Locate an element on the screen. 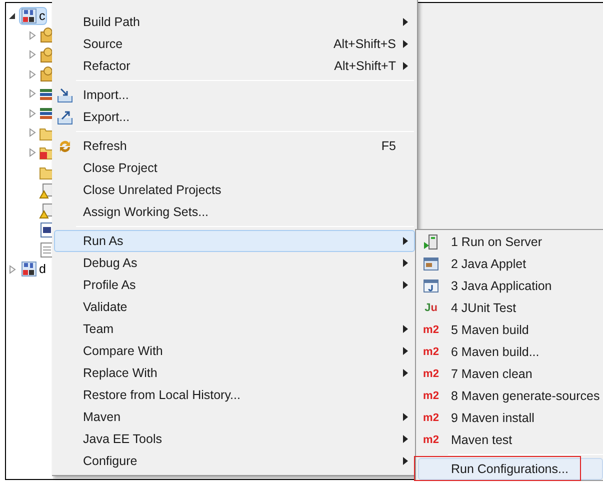 Image resolution: width=603 pixels, height=483 pixels. menu-item-label: Team is located at coordinates (99, 329).